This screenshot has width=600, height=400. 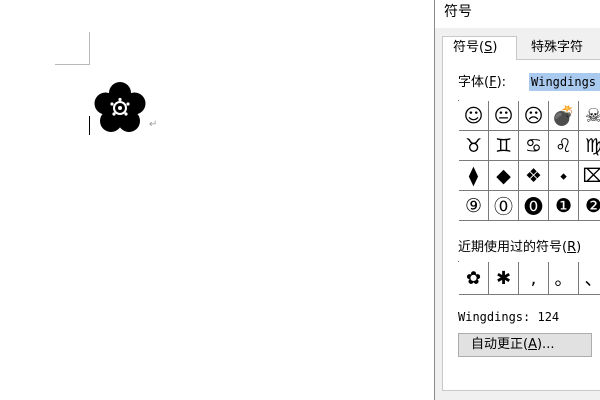 What do you see at coordinates (589, 278) in the screenshot?
I see `recent-symbol-cell: 、` at bounding box center [589, 278].